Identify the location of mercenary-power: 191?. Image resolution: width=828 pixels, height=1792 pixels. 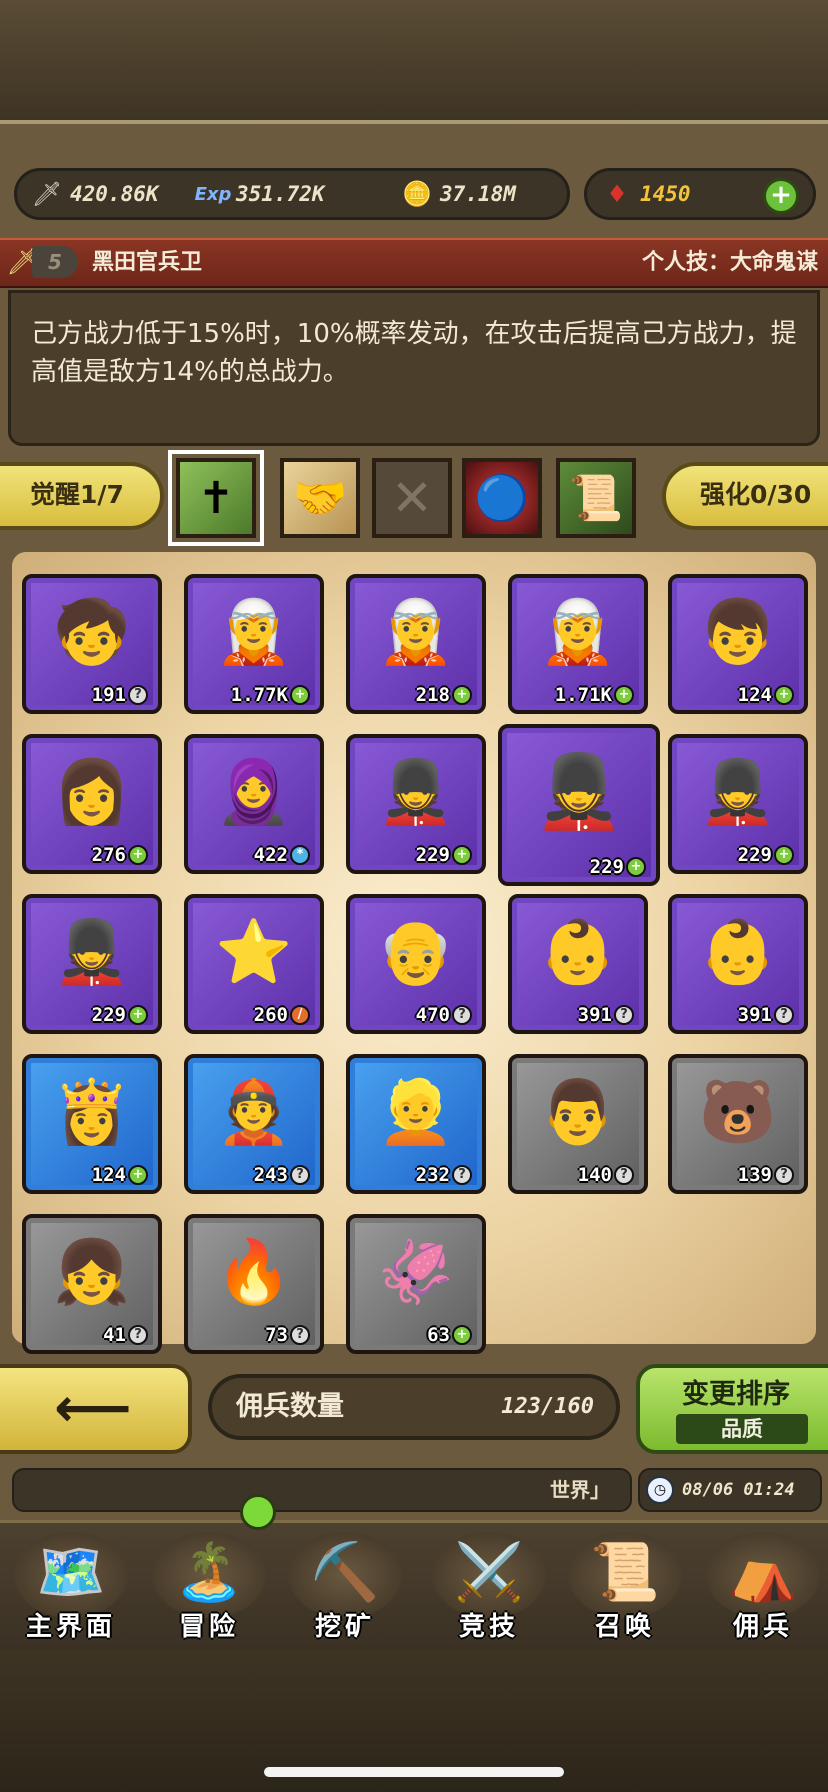
(120, 695).